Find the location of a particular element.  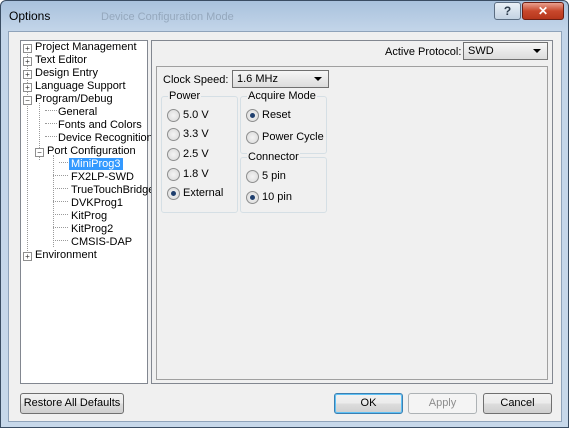

tree-item-label: DVKProg1 is located at coordinates (97, 203).